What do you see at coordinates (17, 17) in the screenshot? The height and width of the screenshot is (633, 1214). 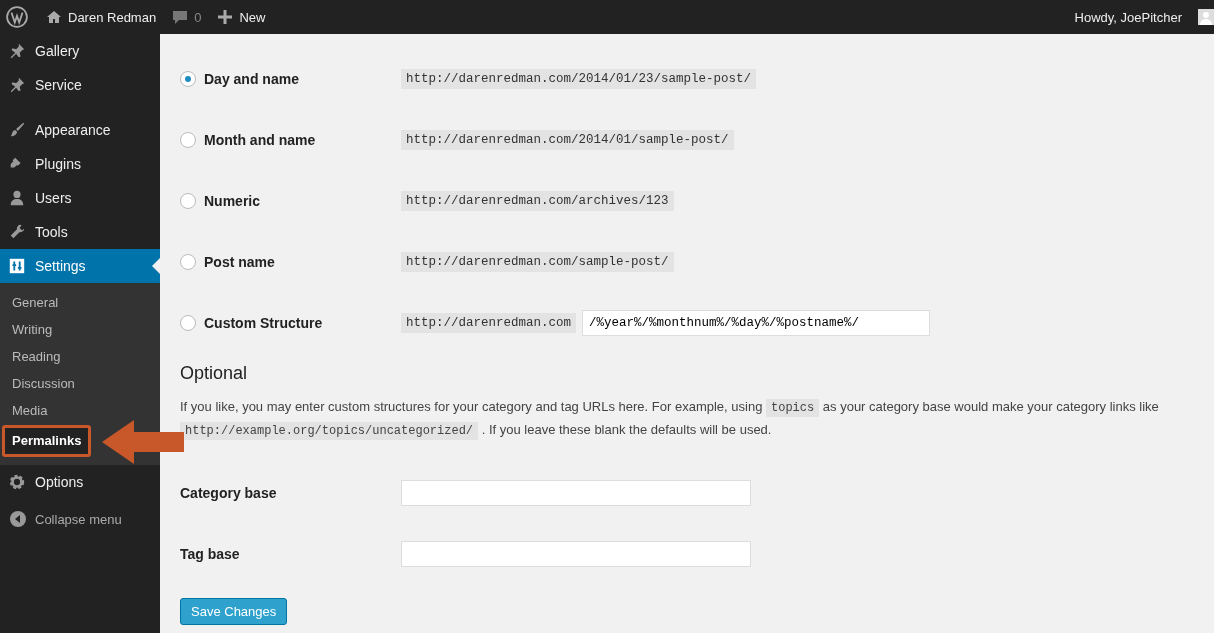 I see `wordpress-logo-icon` at bounding box center [17, 17].